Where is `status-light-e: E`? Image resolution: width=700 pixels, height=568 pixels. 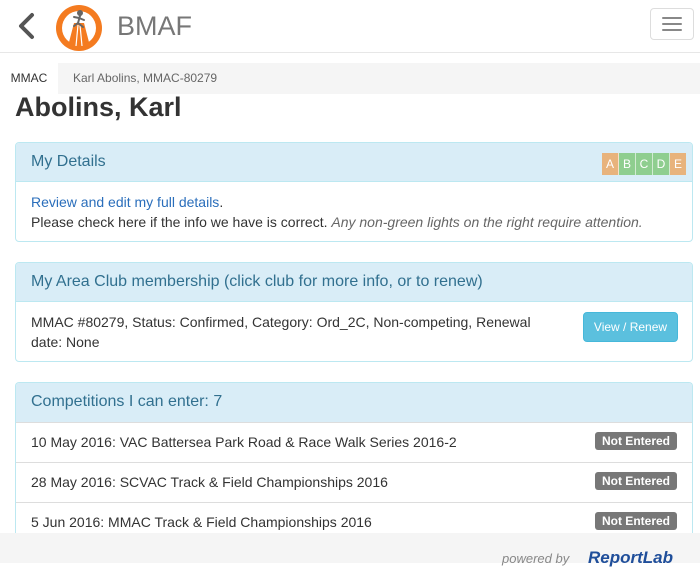
status-light-e: E is located at coordinates (678, 164).